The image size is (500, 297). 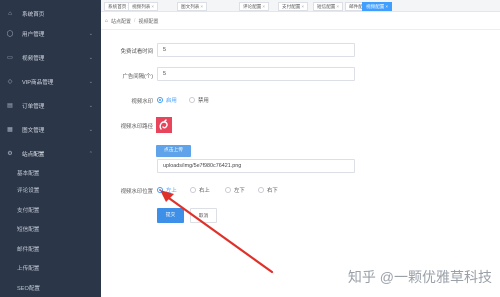 What do you see at coordinates (10, 154) in the screenshot?
I see `settings-icon: ⚙` at bounding box center [10, 154].